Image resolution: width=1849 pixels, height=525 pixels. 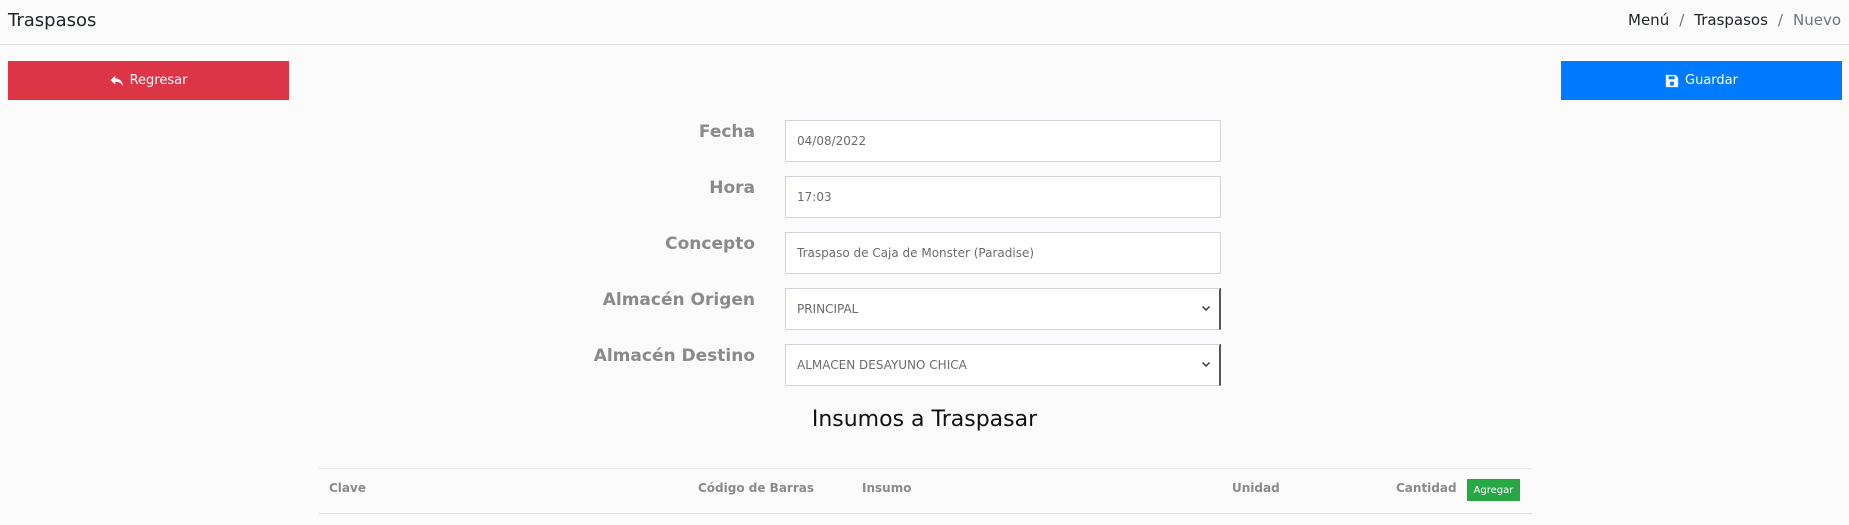 I want to click on form-row-almacen-destino: Almacén Destino ALMACEN DESAYUNO CHICA, so click(x=924, y=365).